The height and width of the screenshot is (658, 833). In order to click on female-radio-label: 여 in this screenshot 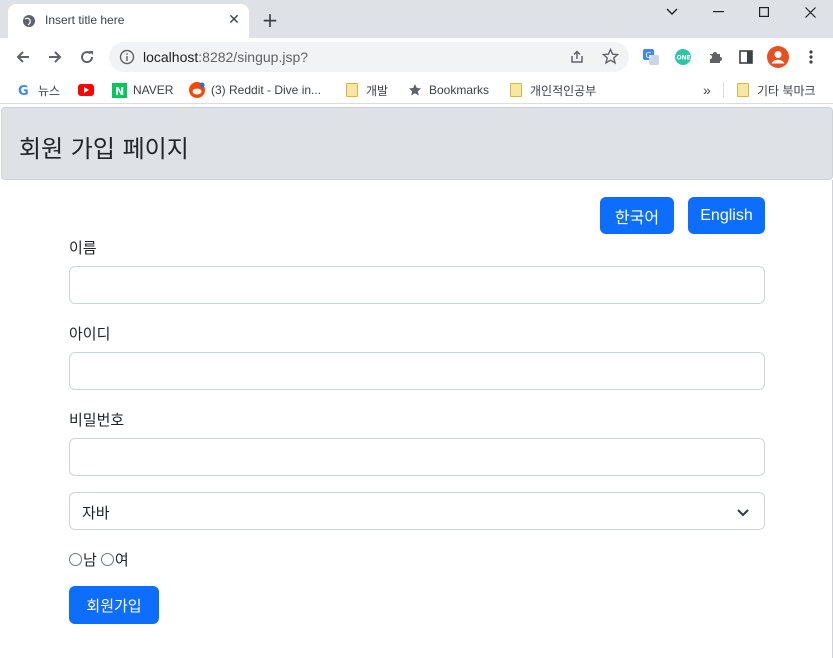, I will do `click(121, 560)`.